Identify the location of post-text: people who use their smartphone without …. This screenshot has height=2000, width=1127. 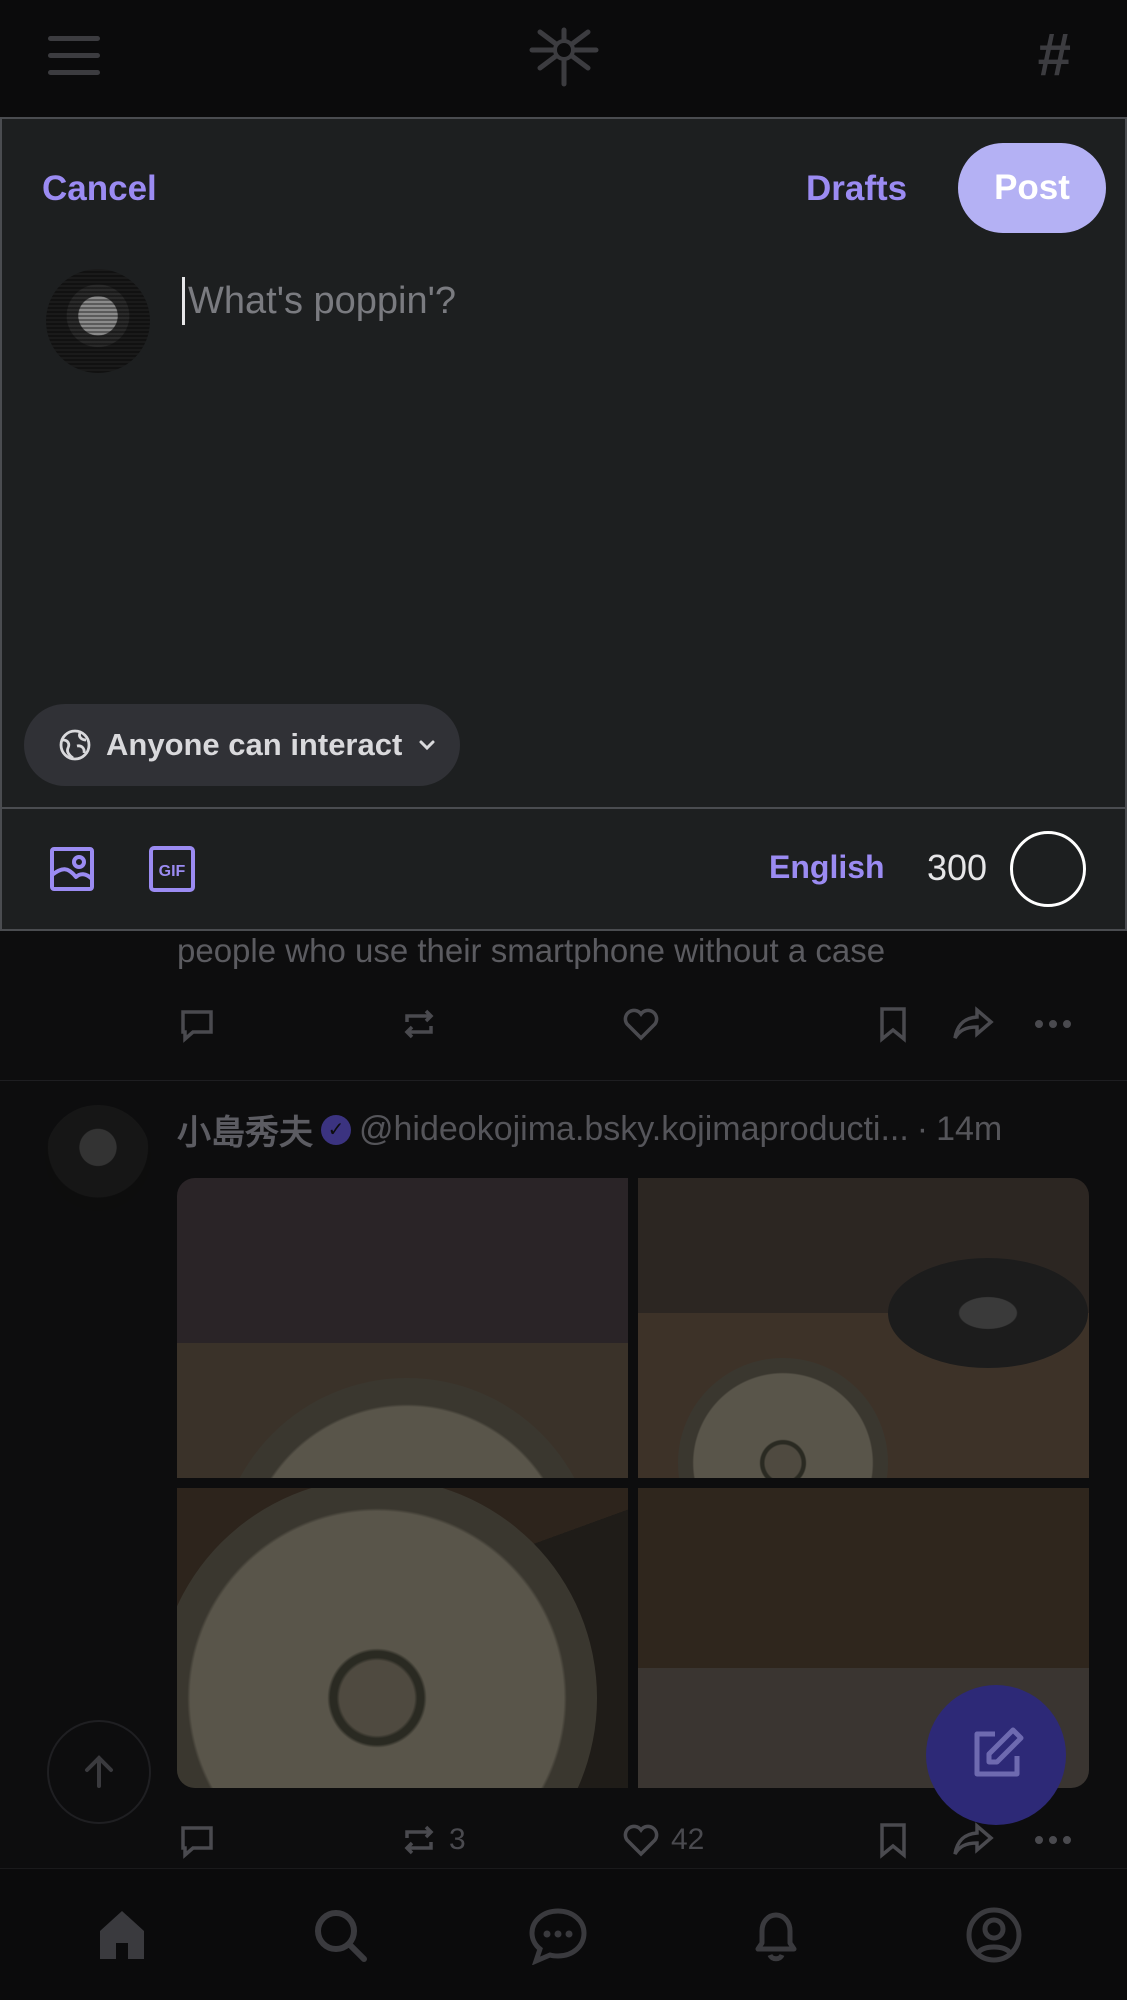
(531, 950).